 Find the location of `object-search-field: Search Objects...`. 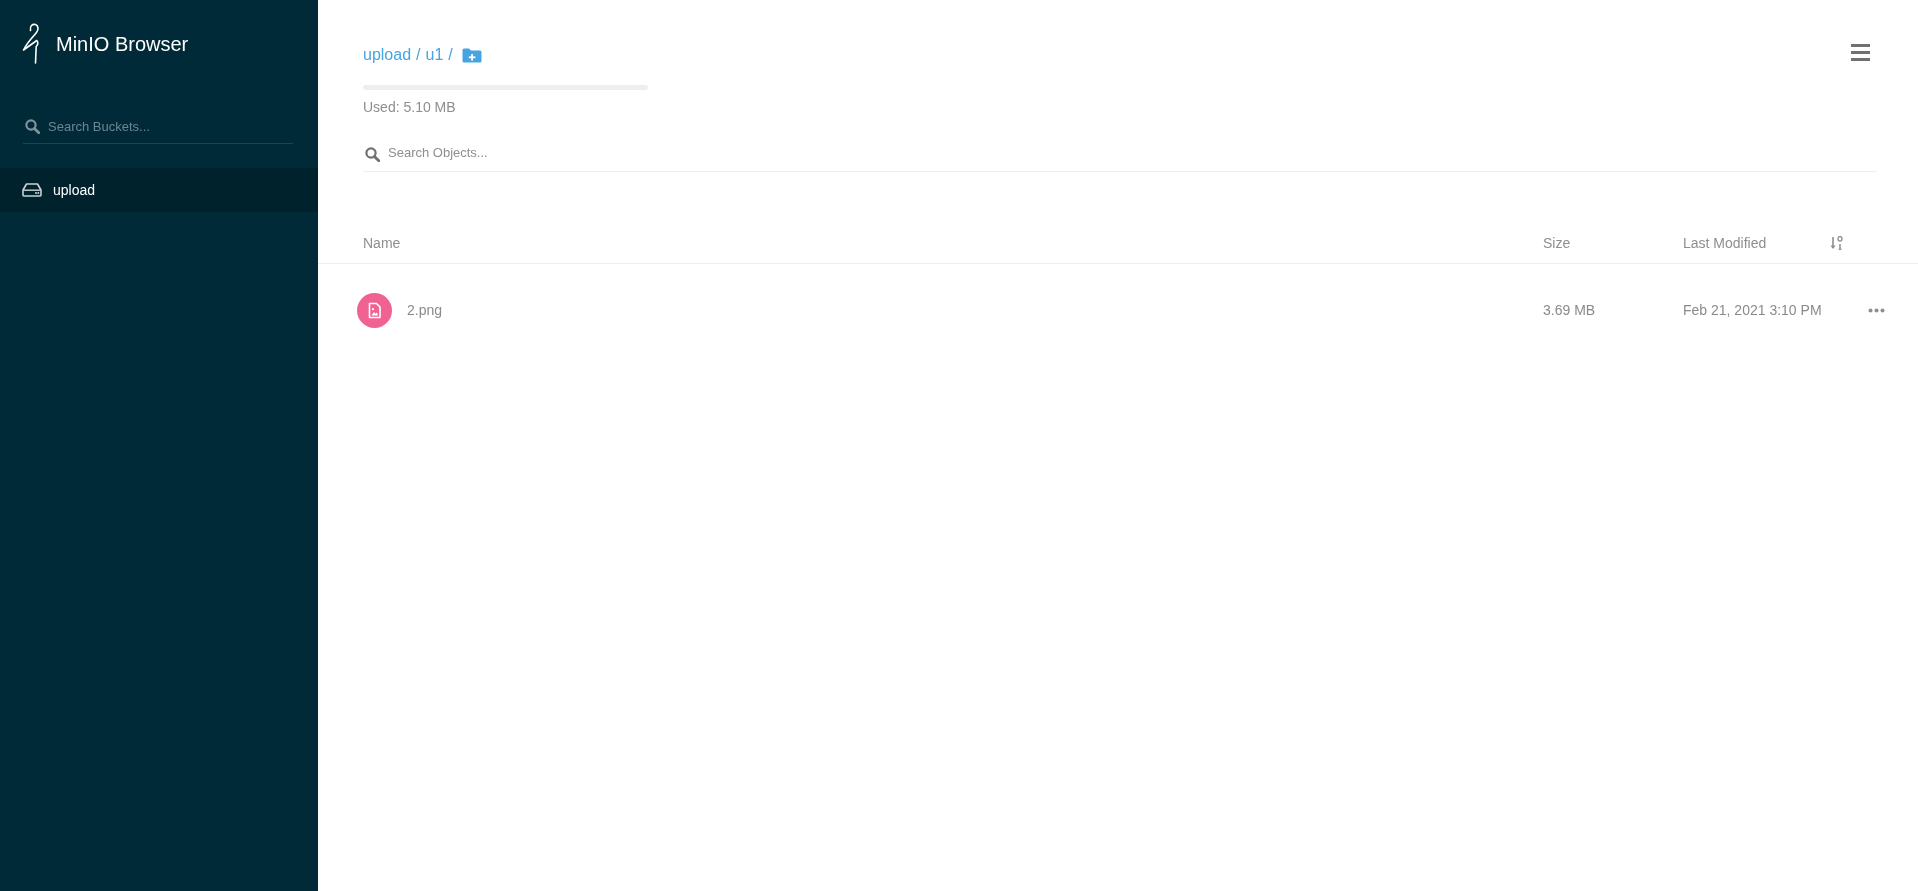

object-search-field: Search Objects... is located at coordinates (1120, 154).